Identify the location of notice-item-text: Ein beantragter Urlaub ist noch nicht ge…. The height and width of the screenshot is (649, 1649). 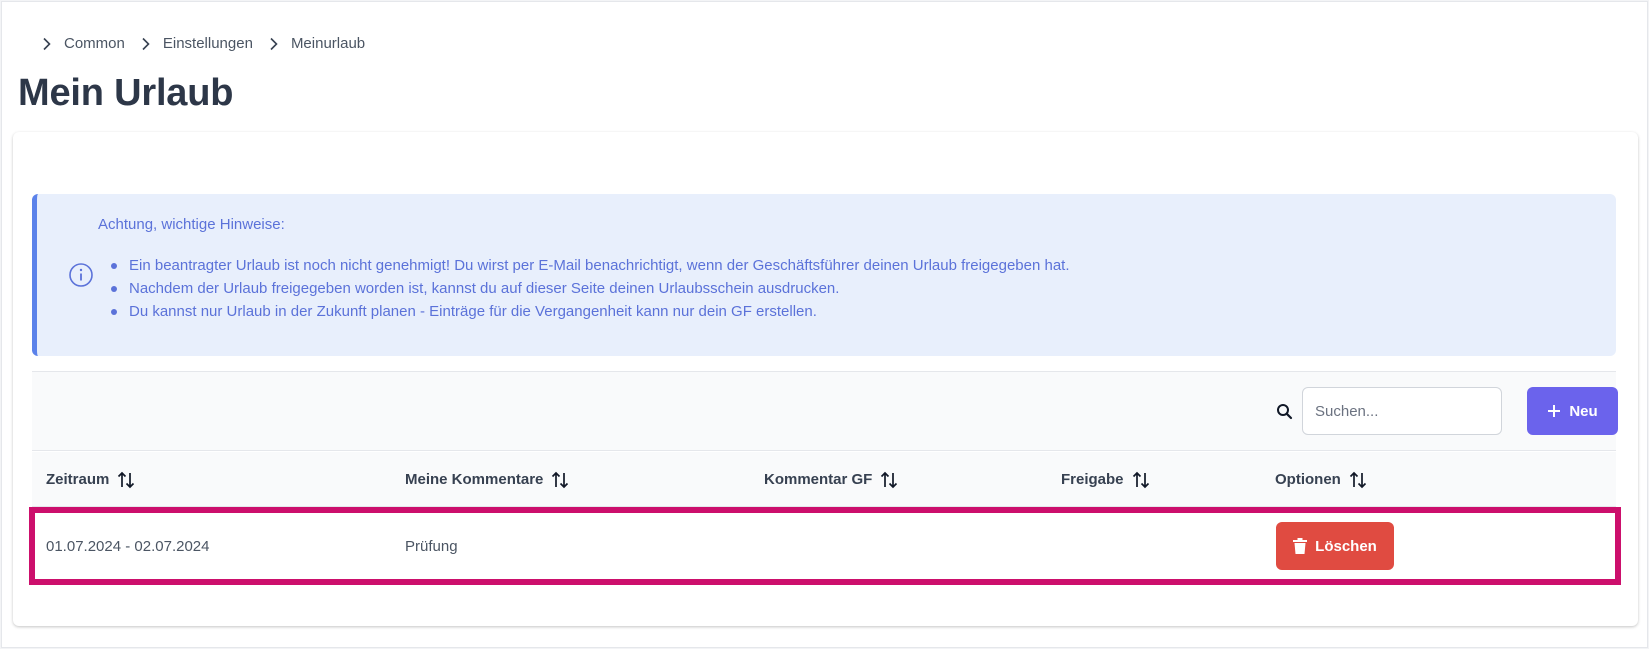
(599, 265).